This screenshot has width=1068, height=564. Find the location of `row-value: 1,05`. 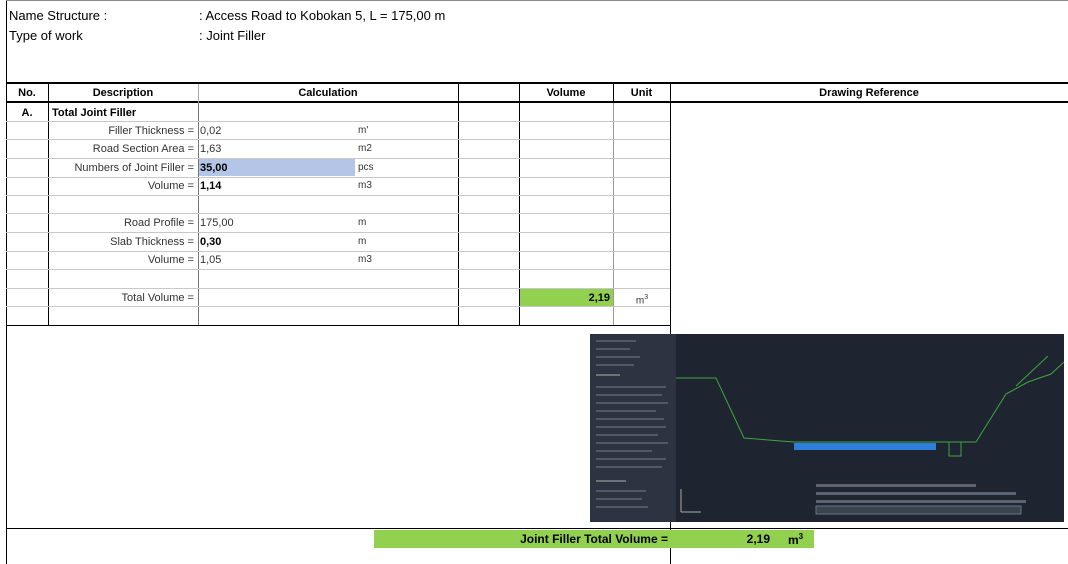

row-value: 1,05 is located at coordinates (211, 260).